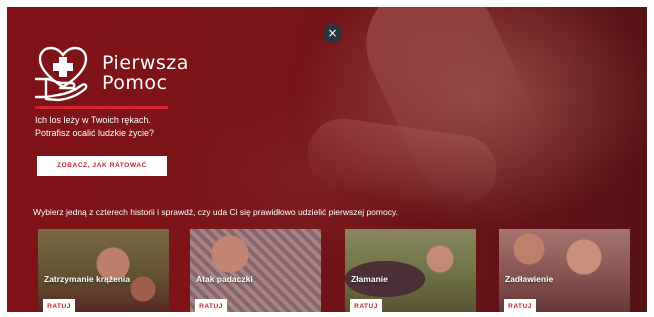 Image resolution: width=654 pixels, height=317 pixels. I want to click on logo-line-1: Pierwsza, so click(145, 63).